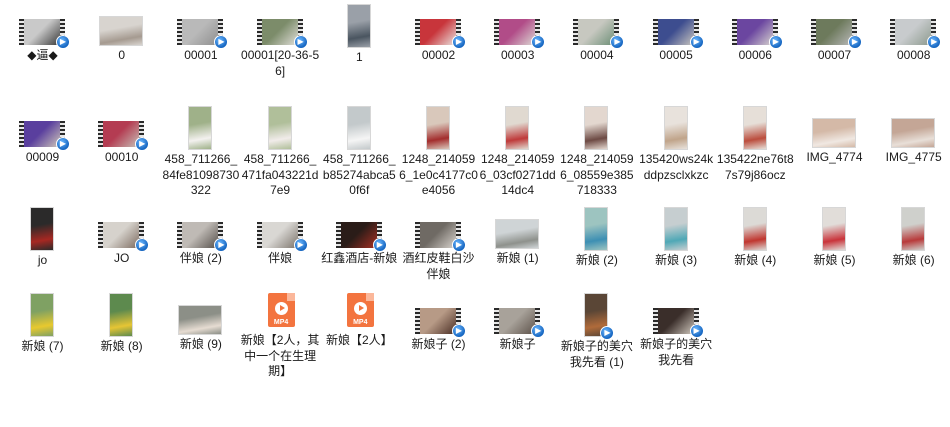  I want to click on file-name: 135420ws24kddpzsclxkzc, so click(676, 167).